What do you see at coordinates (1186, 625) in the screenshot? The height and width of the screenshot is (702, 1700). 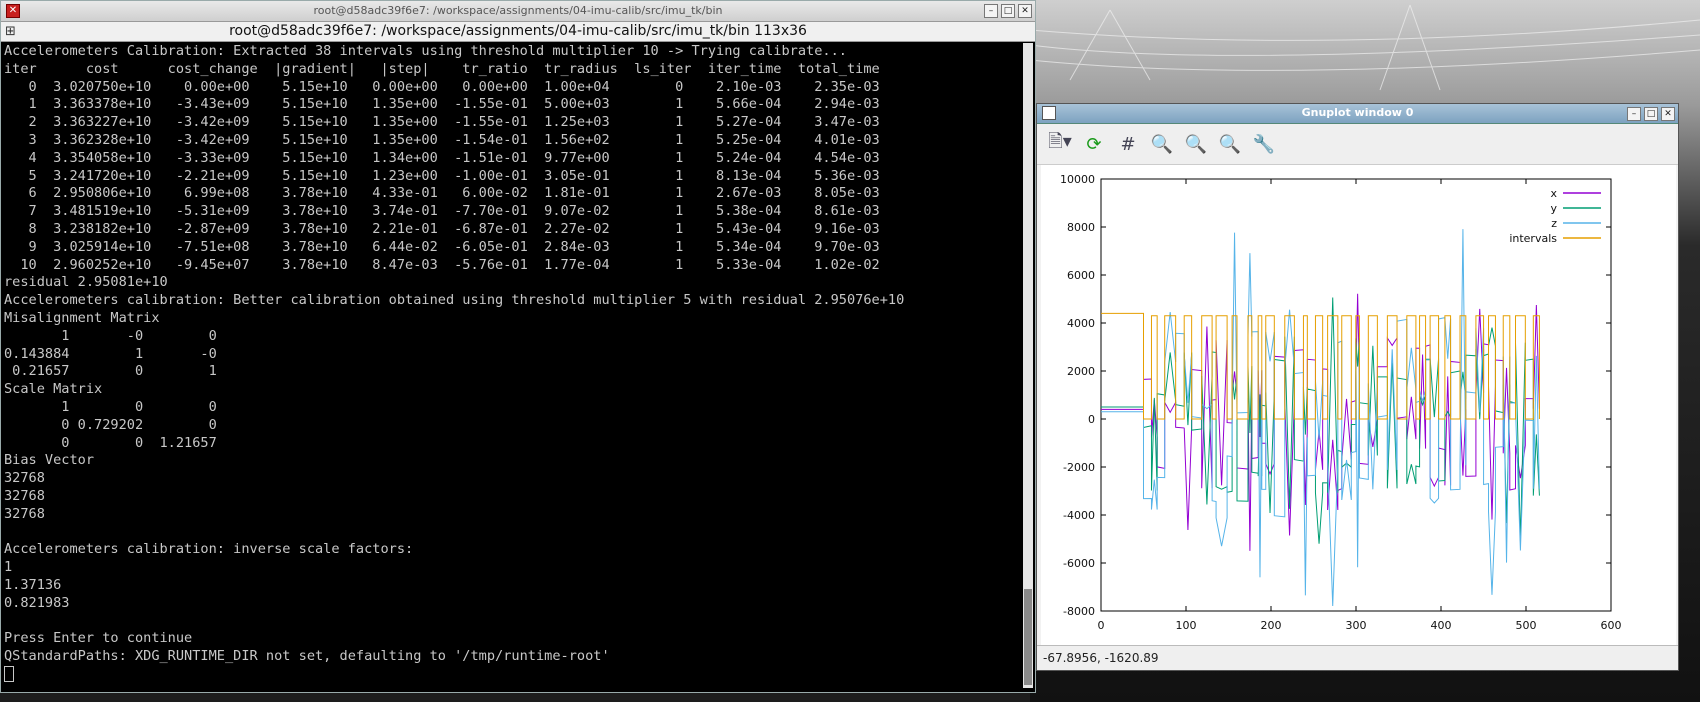 I see `x-tick-label: 100` at bounding box center [1186, 625].